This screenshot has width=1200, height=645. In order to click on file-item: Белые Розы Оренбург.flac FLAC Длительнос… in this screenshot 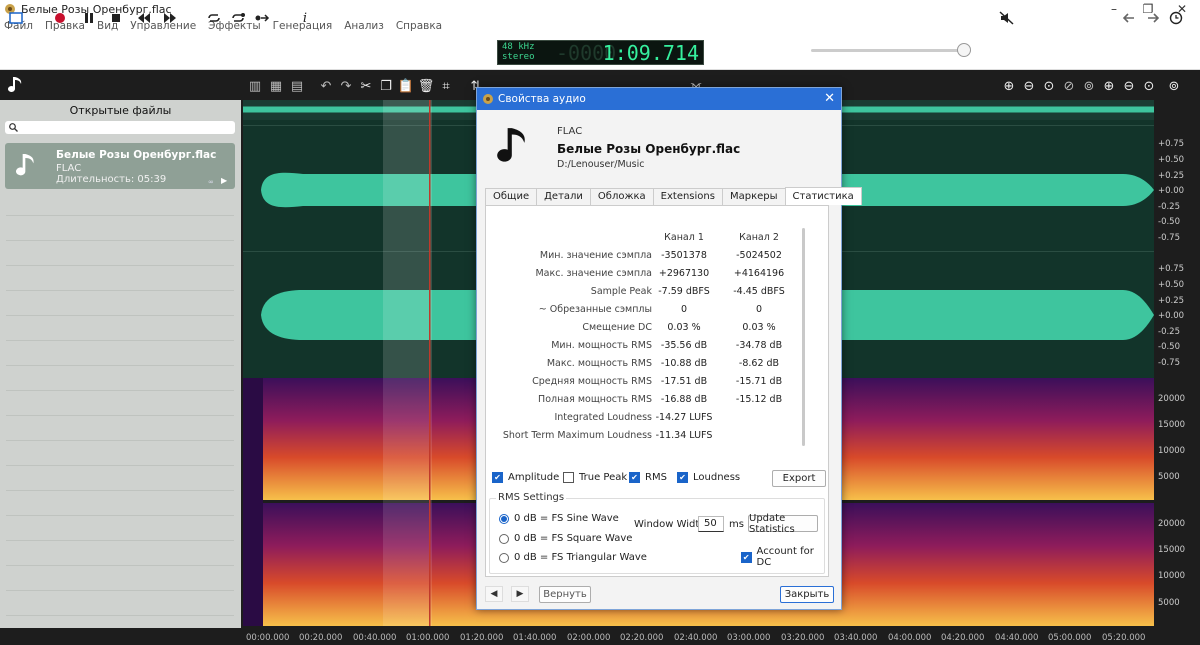, I will do `click(120, 166)`.